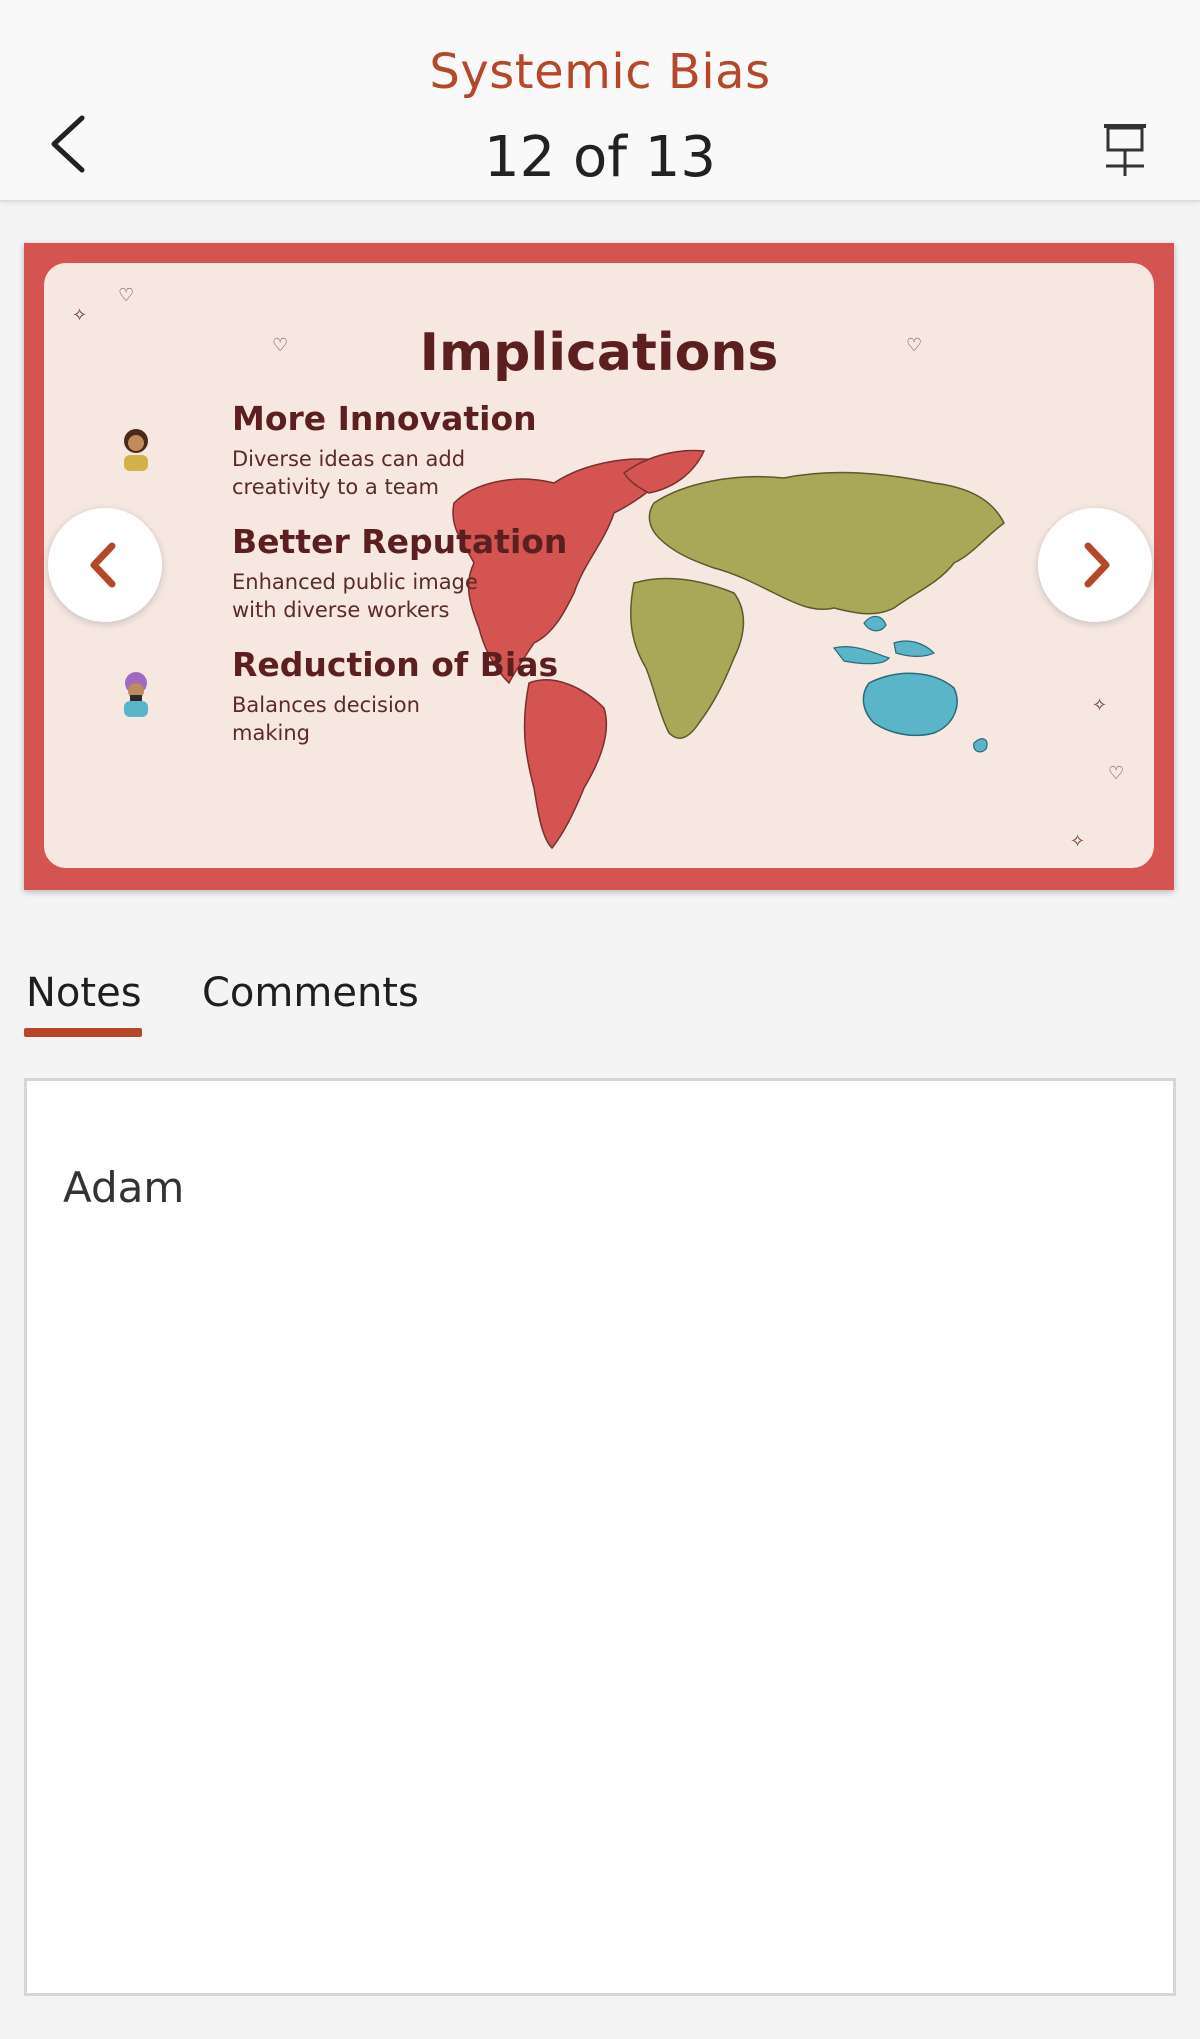 The width and height of the screenshot is (1200, 2039). I want to click on item-description: Balances decision making, so click(326, 719).